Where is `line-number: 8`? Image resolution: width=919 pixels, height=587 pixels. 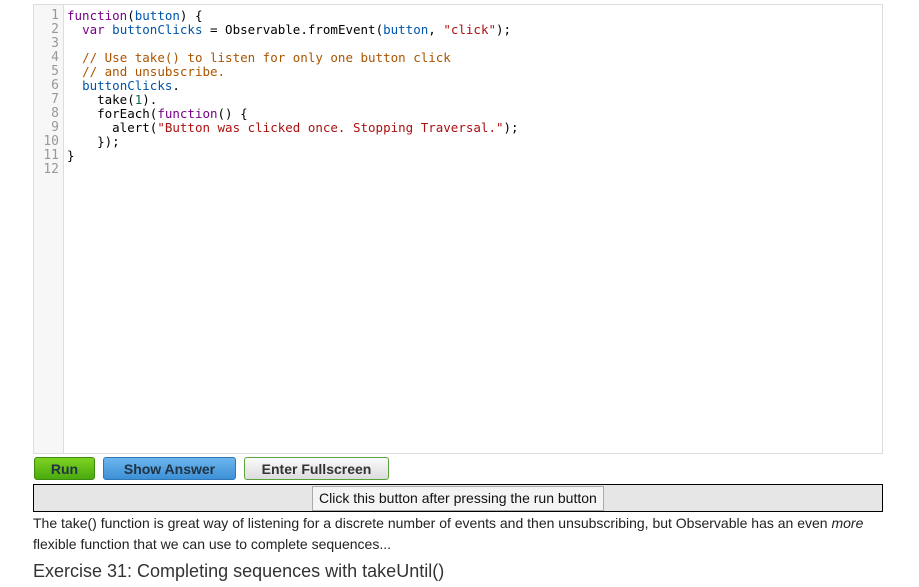 line-number: 8 is located at coordinates (55, 113).